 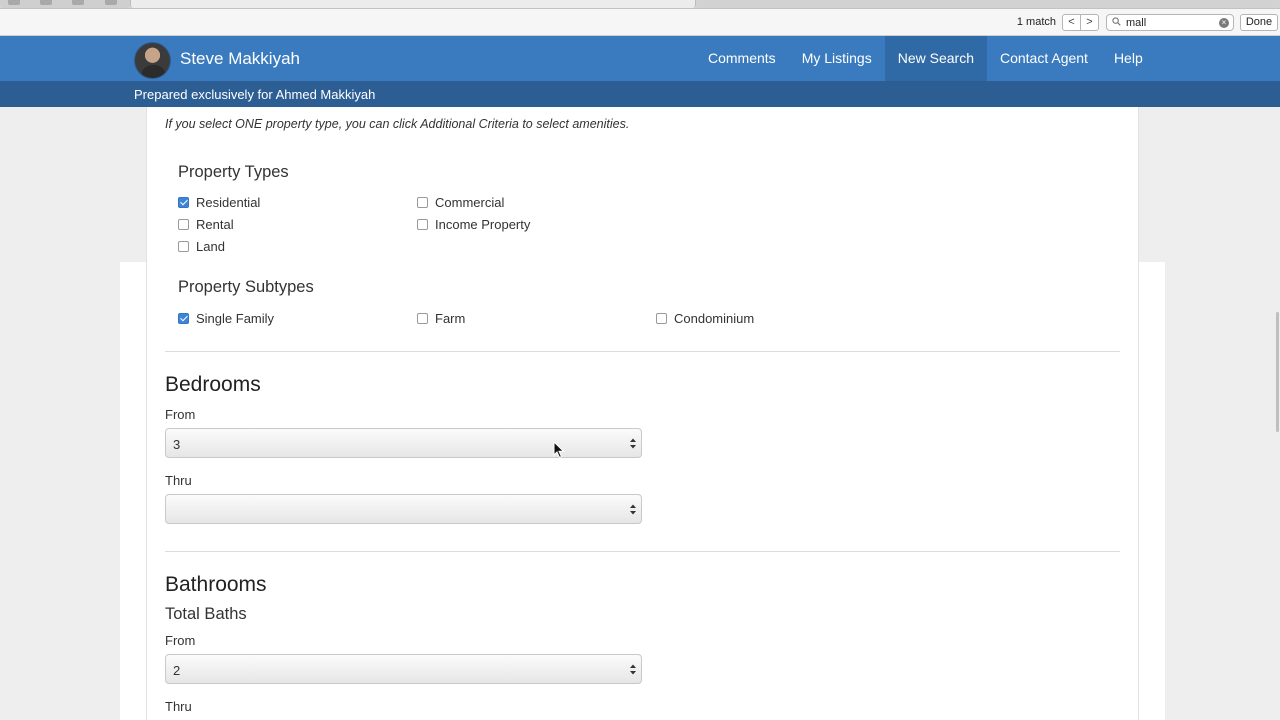 I want to click on checkbox-residential: Residential, so click(x=219, y=202).